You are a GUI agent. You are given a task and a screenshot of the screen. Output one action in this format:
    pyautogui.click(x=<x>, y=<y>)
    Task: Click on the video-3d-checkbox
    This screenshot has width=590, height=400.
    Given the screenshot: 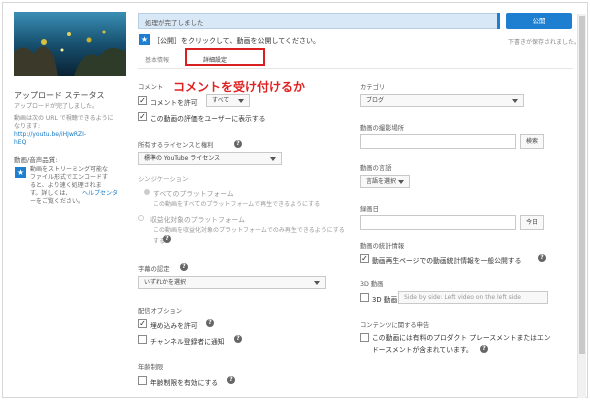 What is the action you would take?
    pyautogui.click(x=364, y=297)
    